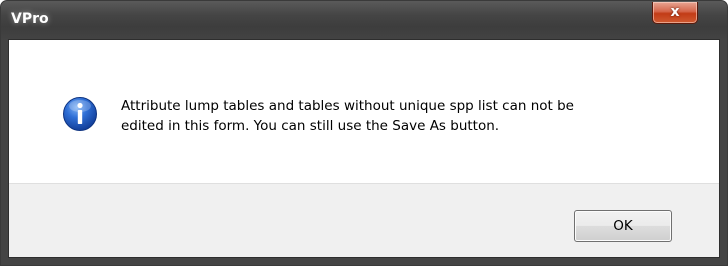 This screenshot has width=728, height=266. Describe the element at coordinates (30, 19) in the screenshot. I see `window-title: VPro` at that location.